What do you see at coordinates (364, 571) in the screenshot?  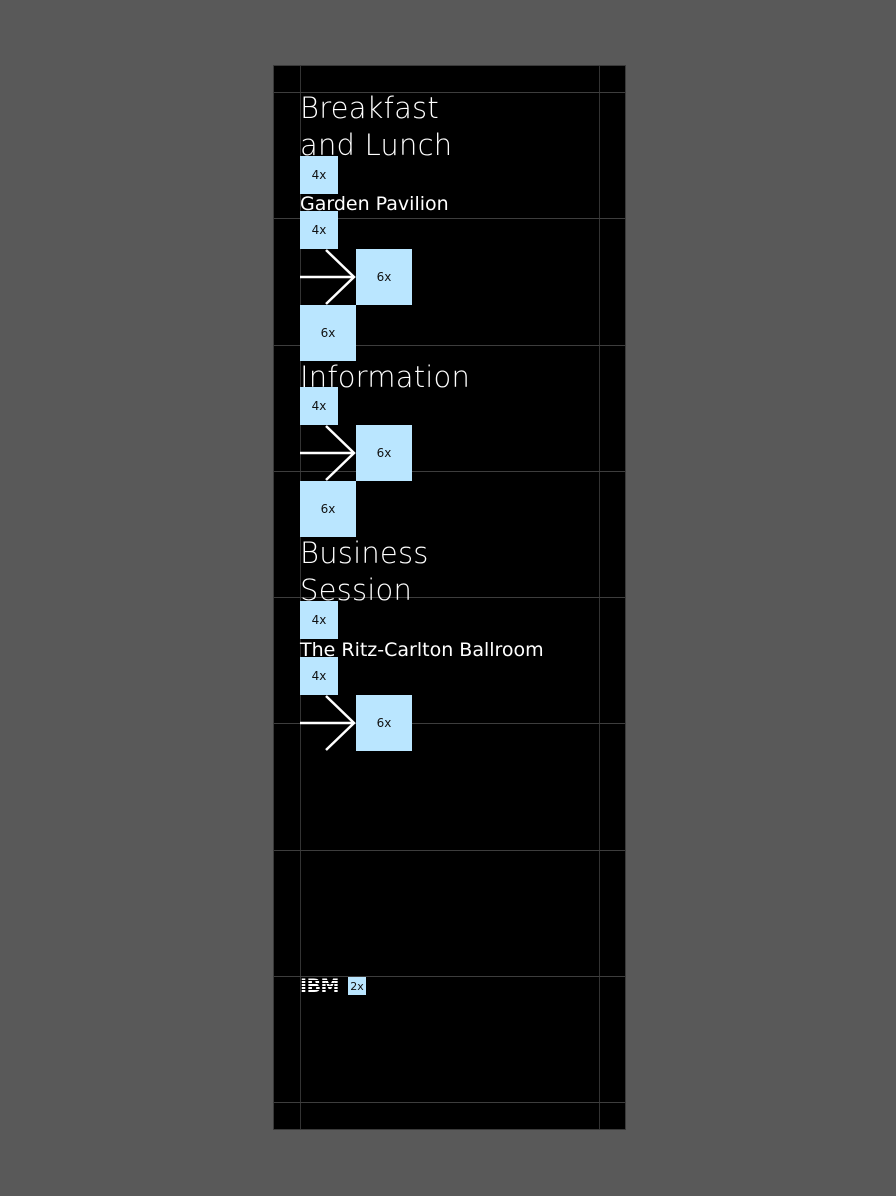 I see `section-title-business-session: Business Session` at bounding box center [364, 571].